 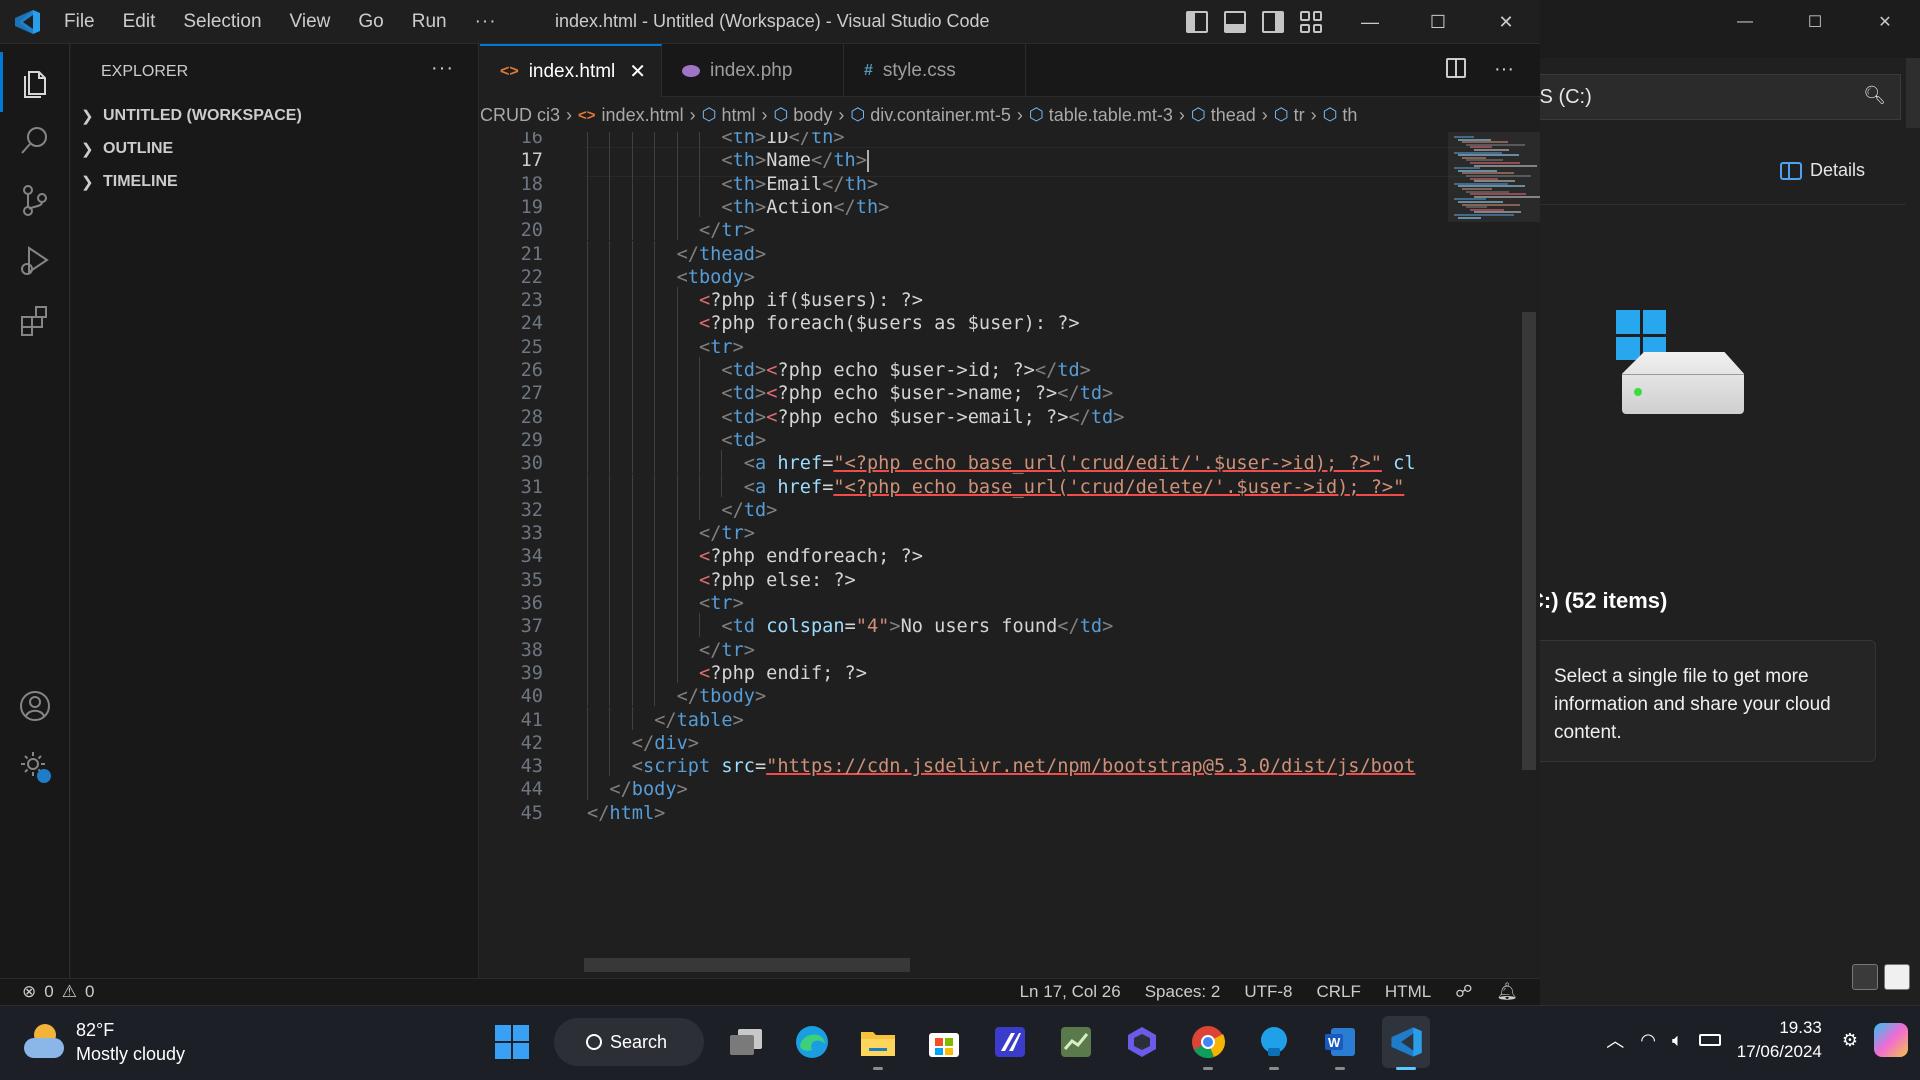 What do you see at coordinates (1463, 992) in the screenshot?
I see `copilot-icon: ☍` at bounding box center [1463, 992].